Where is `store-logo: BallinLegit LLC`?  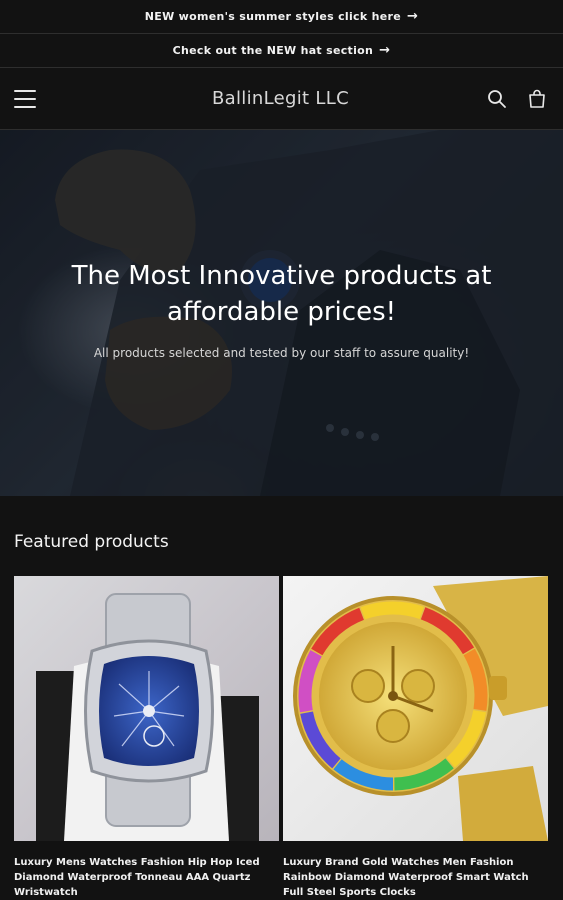
store-logo: BallinLegit LLC is located at coordinates (280, 98).